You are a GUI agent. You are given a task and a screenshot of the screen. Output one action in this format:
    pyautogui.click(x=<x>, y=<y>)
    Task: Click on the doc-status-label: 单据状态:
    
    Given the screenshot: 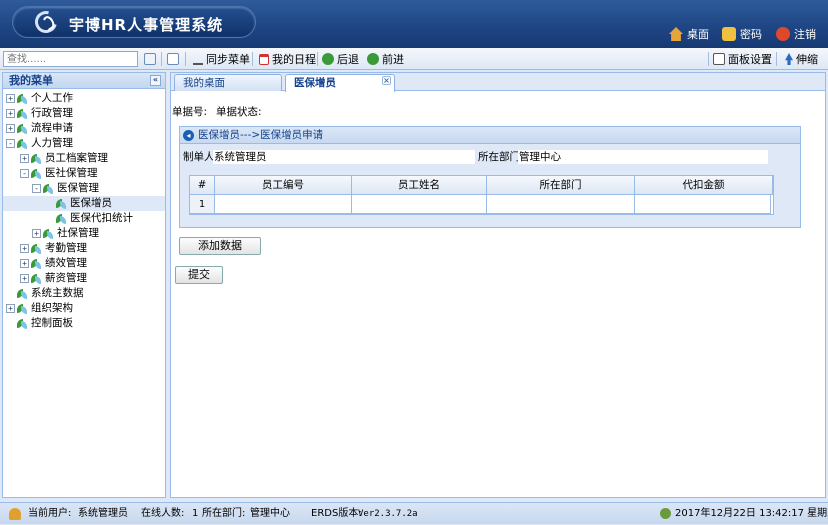 What is the action you would take?
    pyautogui.click(x=239, y=112)
    